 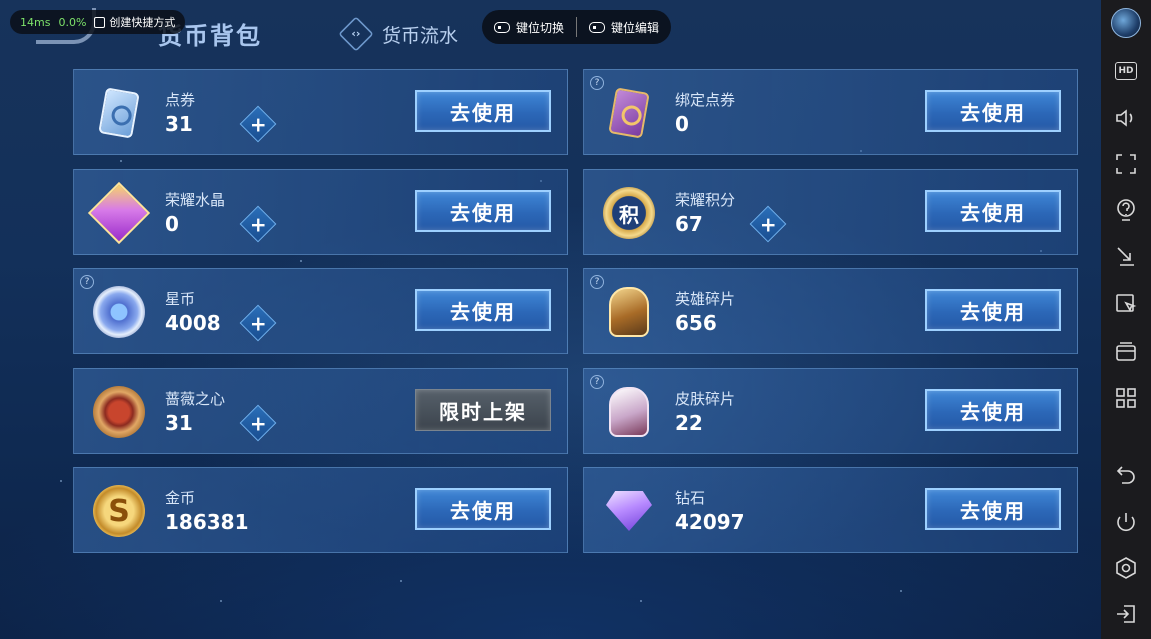 I want to click on screenshot-icon, so click(x=1126, y=304).